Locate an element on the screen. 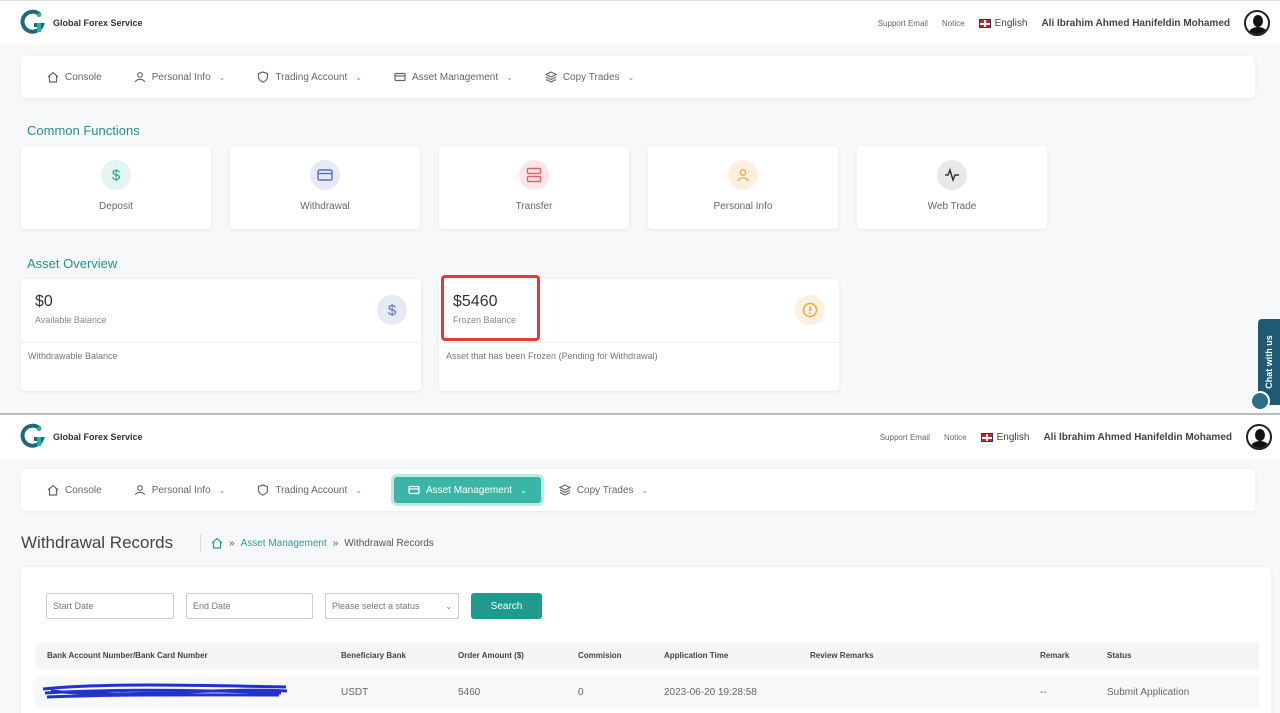 This screenshot has height=713, width=1280. end-date-field: End Date is located at coordinates (249, 606).